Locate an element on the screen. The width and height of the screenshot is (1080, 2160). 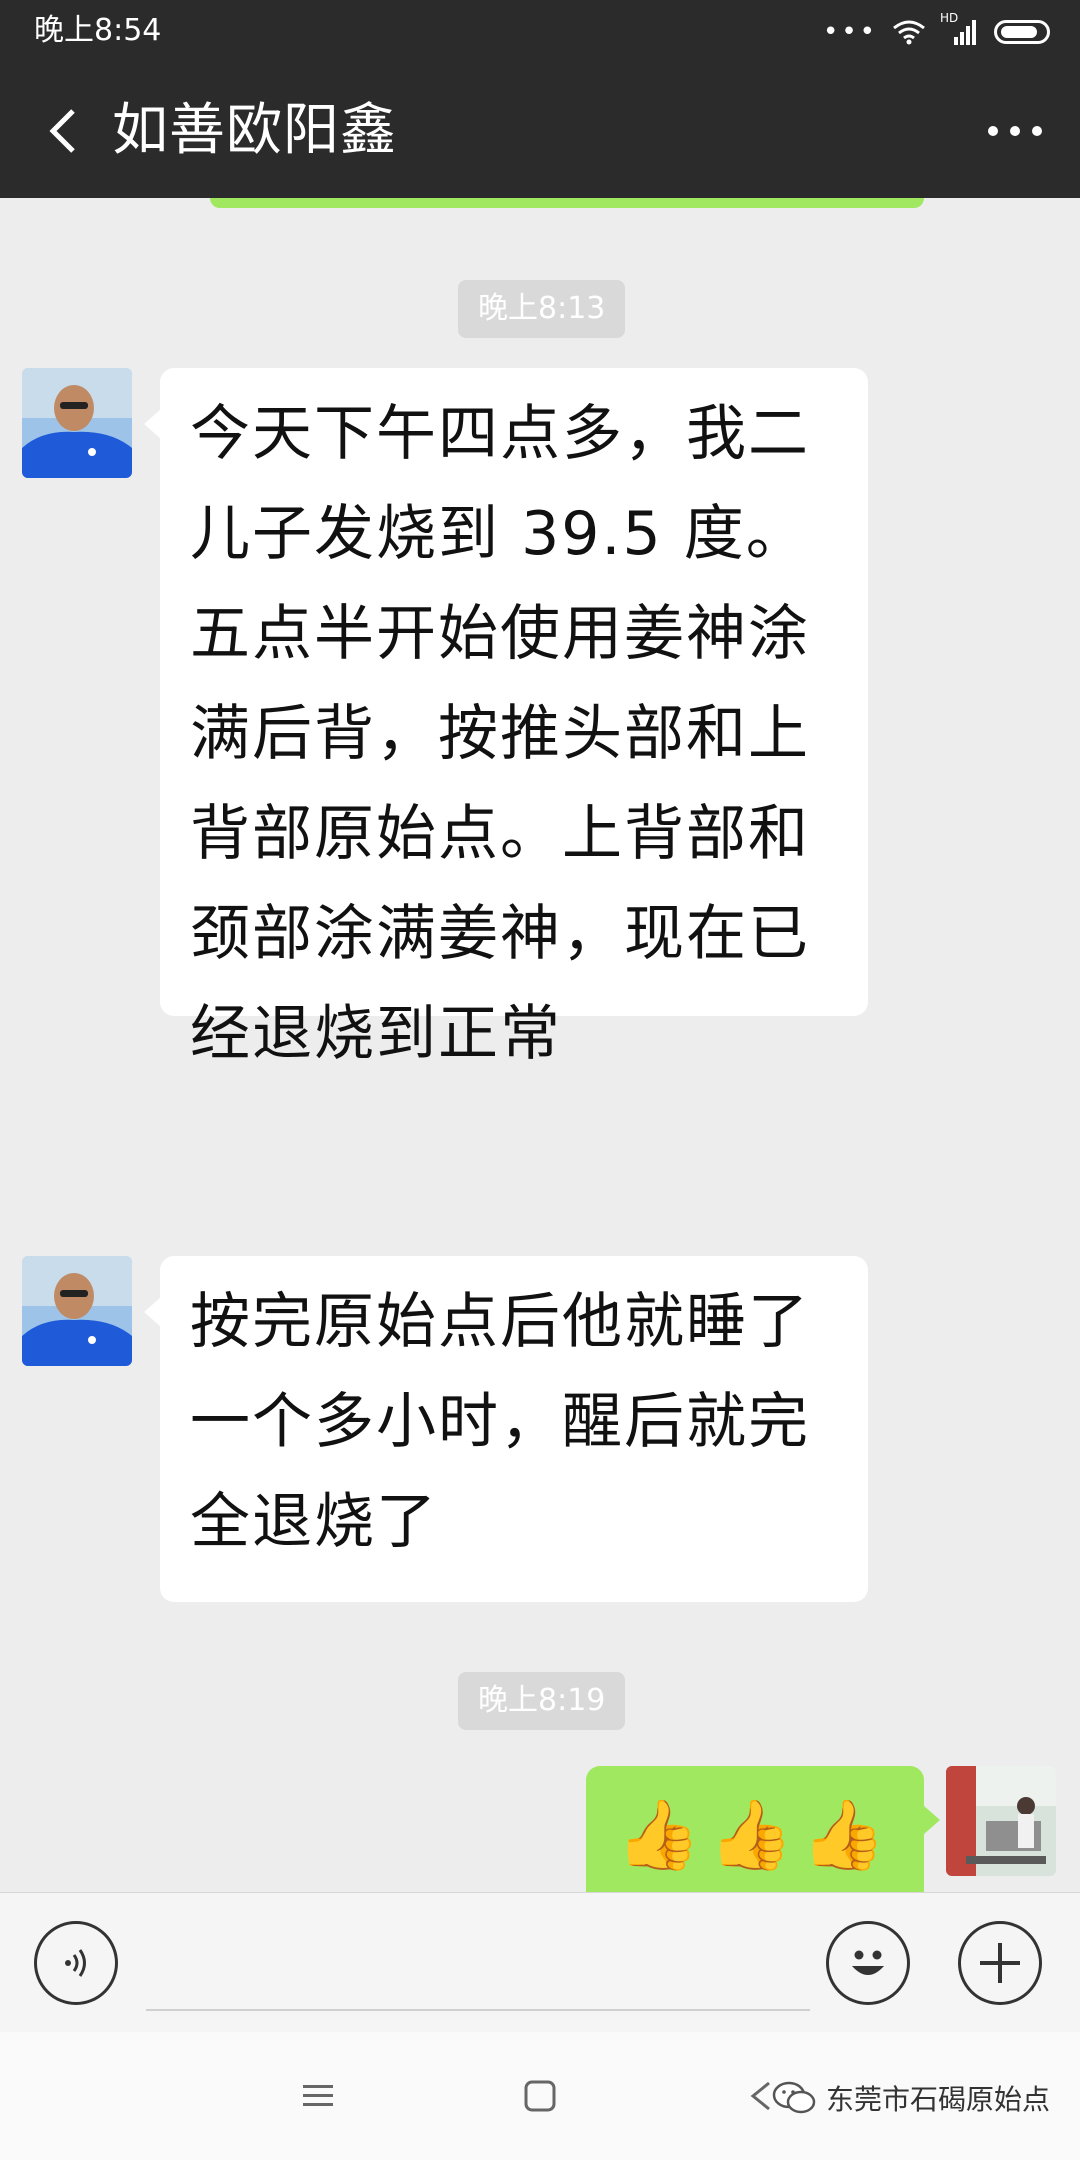
home-button is located at coordinates (540, 2096).